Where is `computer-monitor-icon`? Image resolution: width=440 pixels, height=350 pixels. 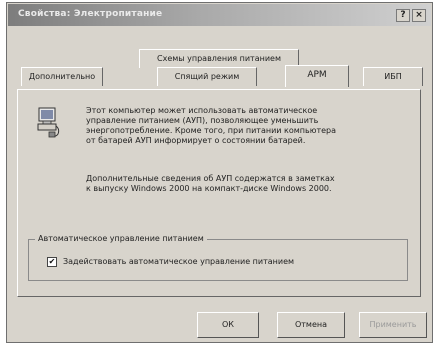 computer-monitor-icon is located at coordinates (49, 122).